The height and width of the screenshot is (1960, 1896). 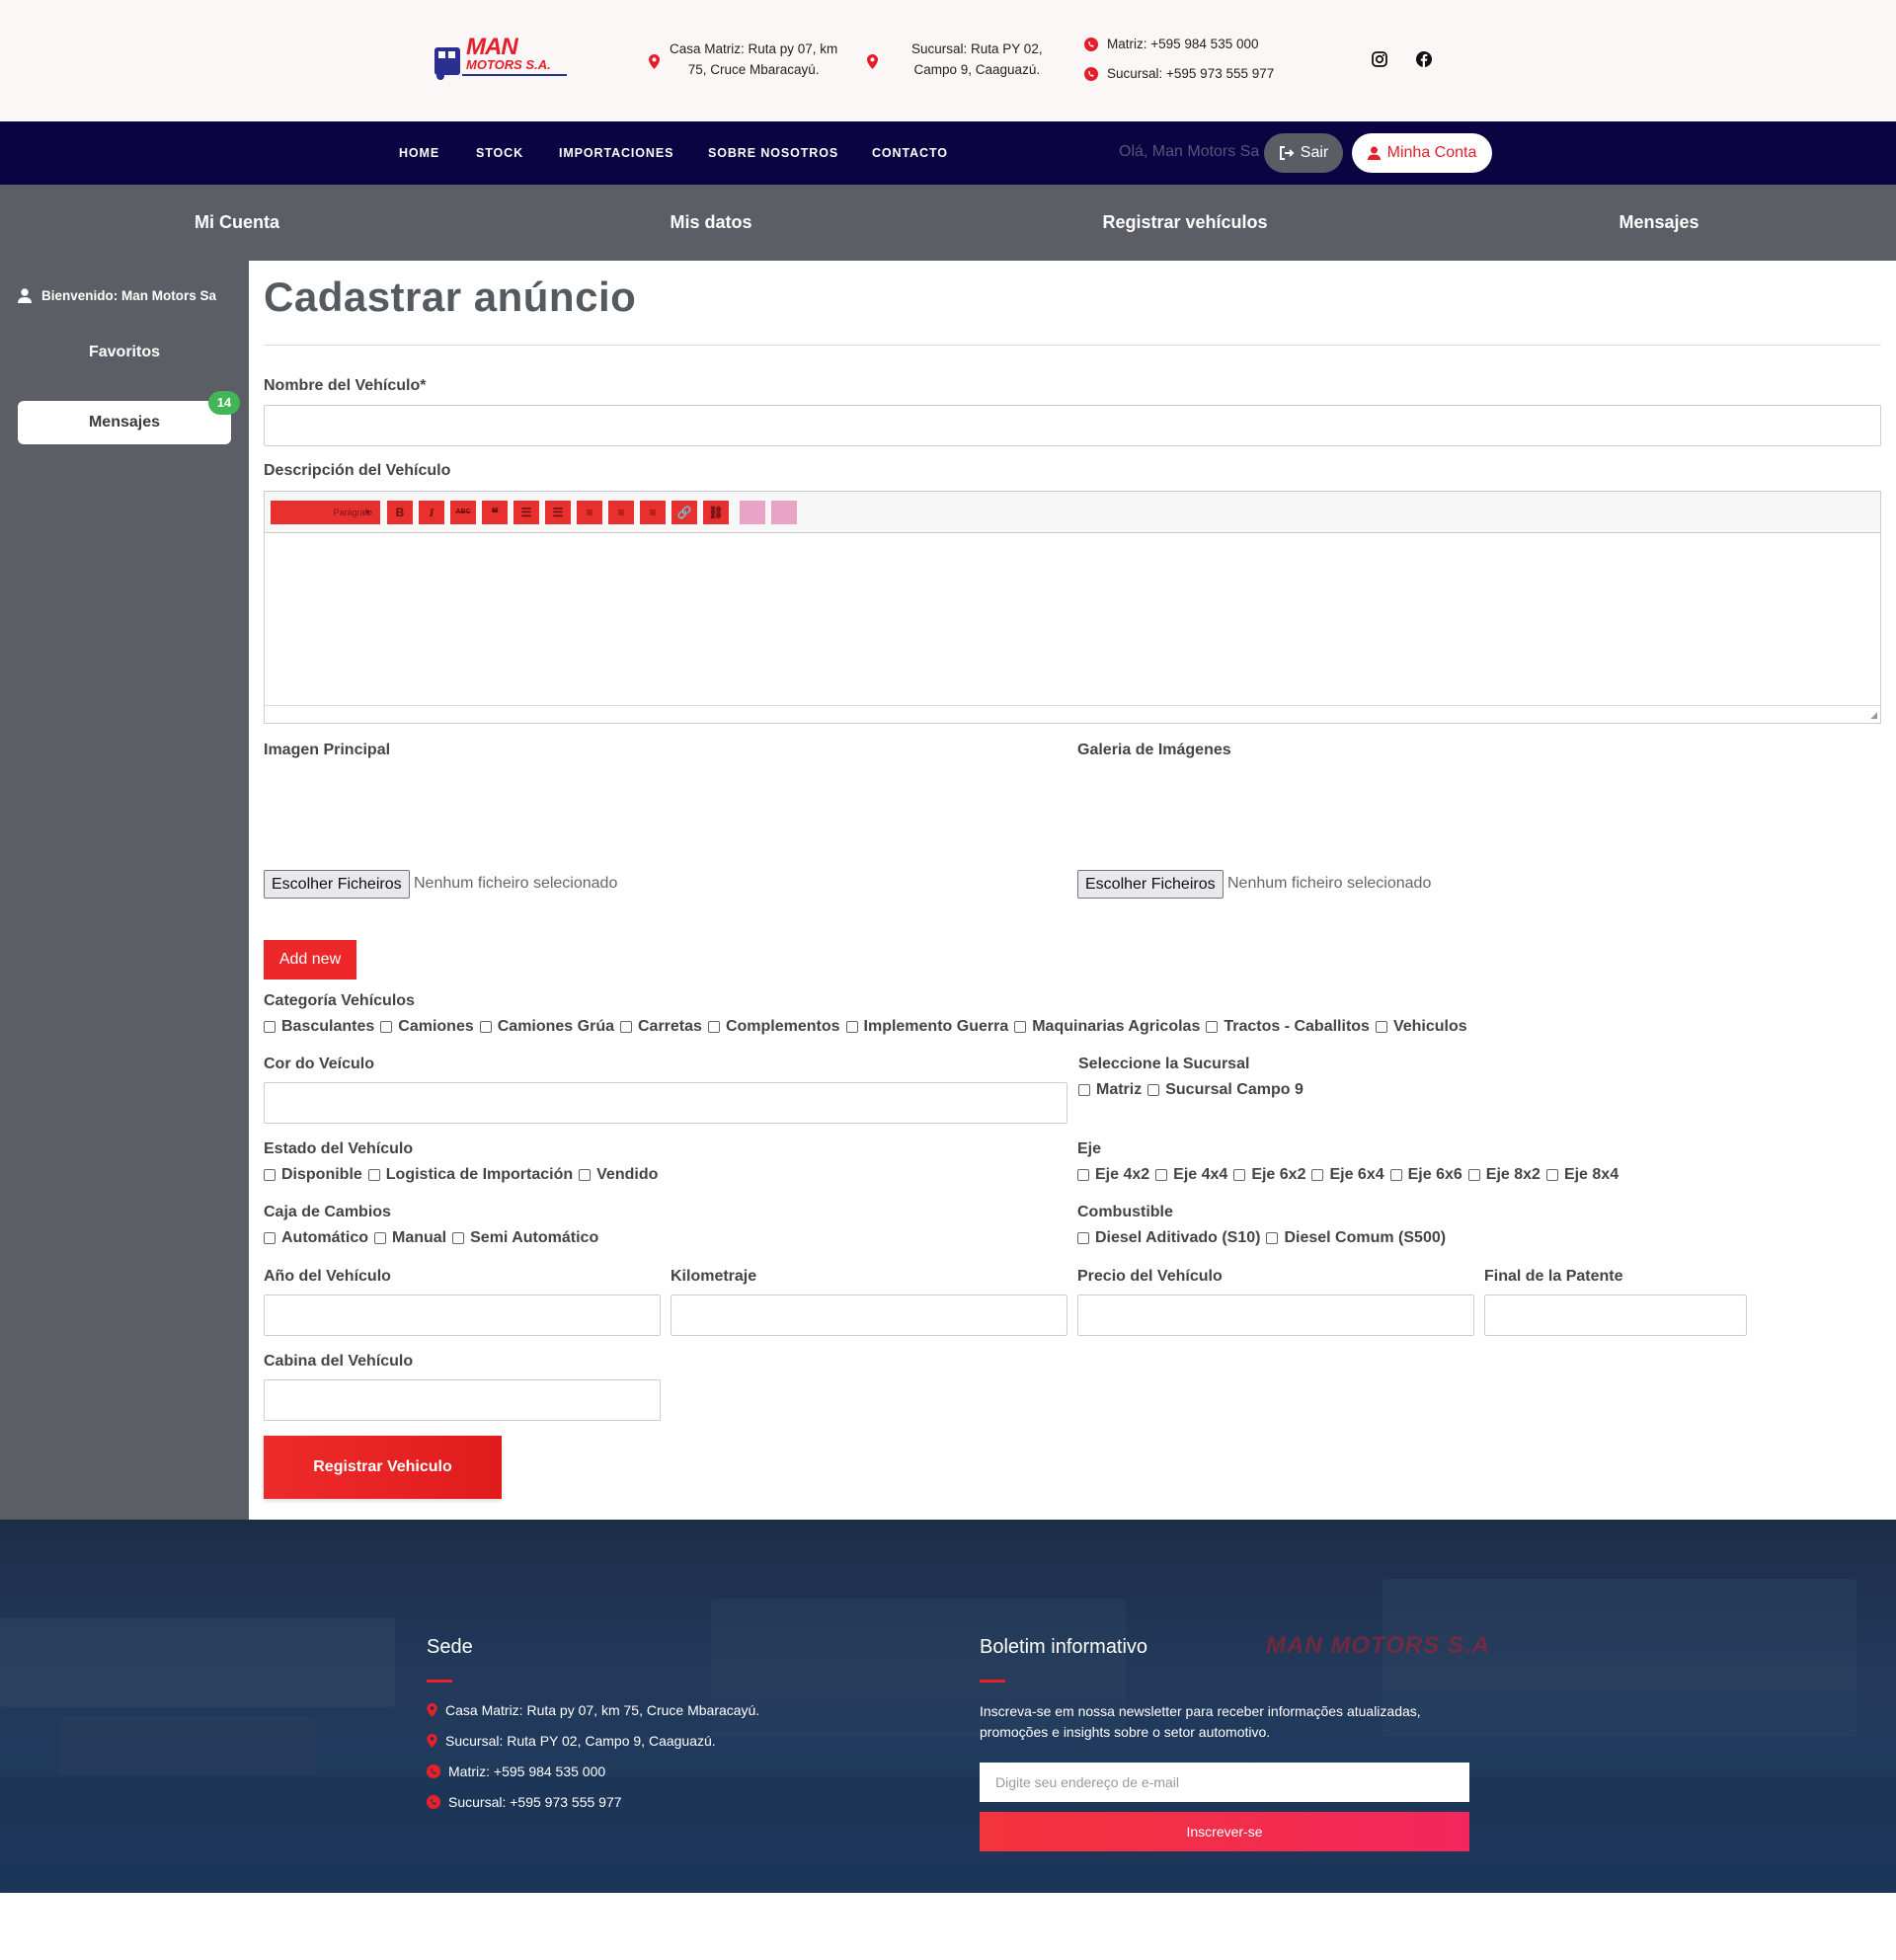 What do you see at coordinates (1269, 1175) in the screenshot?
I see `axle-option: Eje 6x2` at bounding box center [1269, 1175].